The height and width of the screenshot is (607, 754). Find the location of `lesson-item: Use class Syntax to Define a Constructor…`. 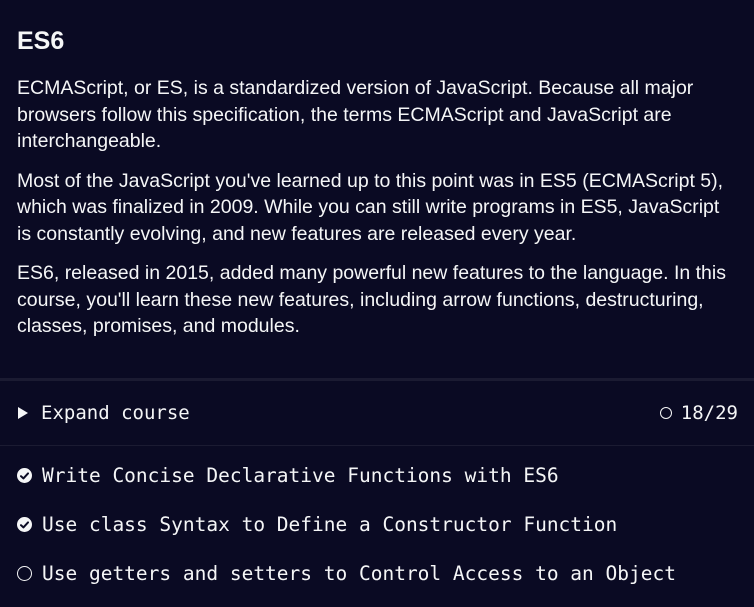

lesson-item: Use class Syntax to Define a Constructor… is located at coordinates (377, 524).